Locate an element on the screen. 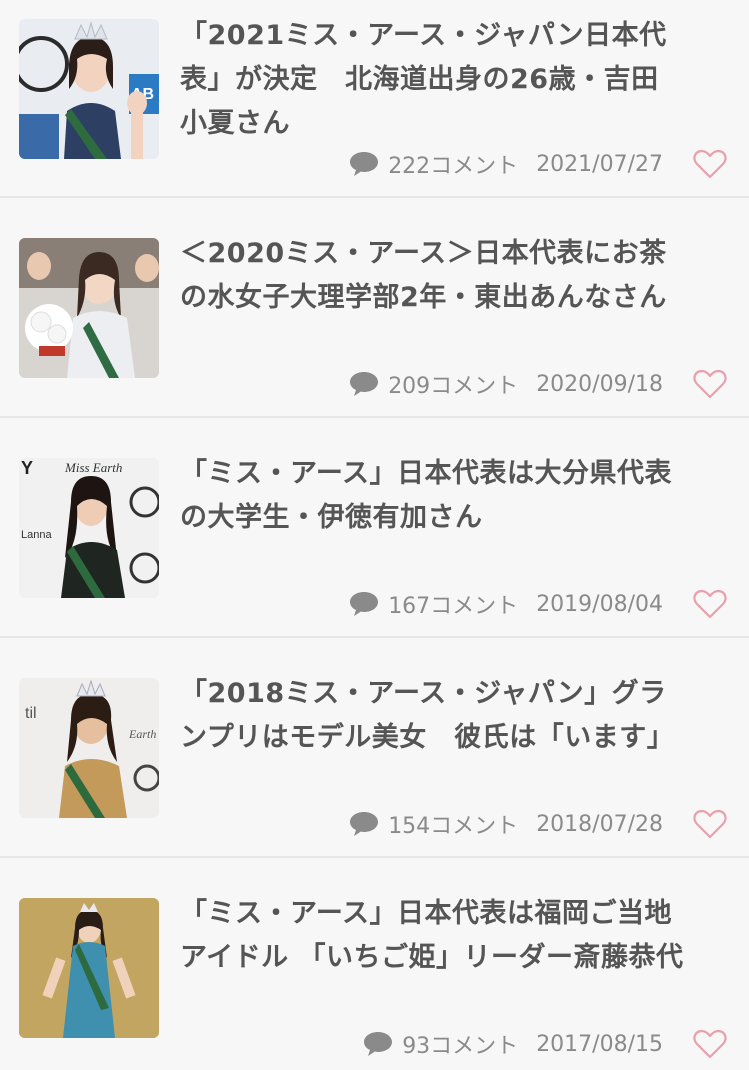 The height and width of the screenshot is (1070, 749). pageant-photo-image: til Earth is located at coordinates (89, 748).